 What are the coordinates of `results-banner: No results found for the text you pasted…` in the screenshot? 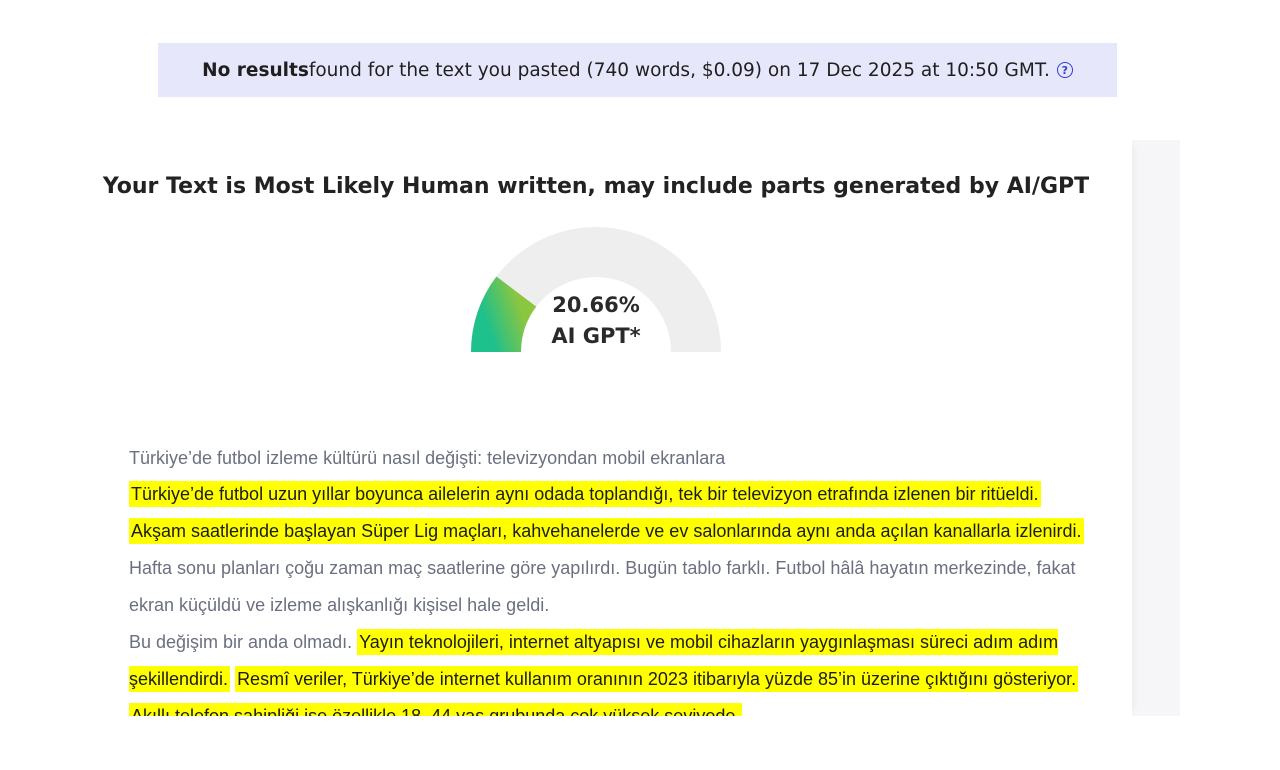 It's located at (637, 70).